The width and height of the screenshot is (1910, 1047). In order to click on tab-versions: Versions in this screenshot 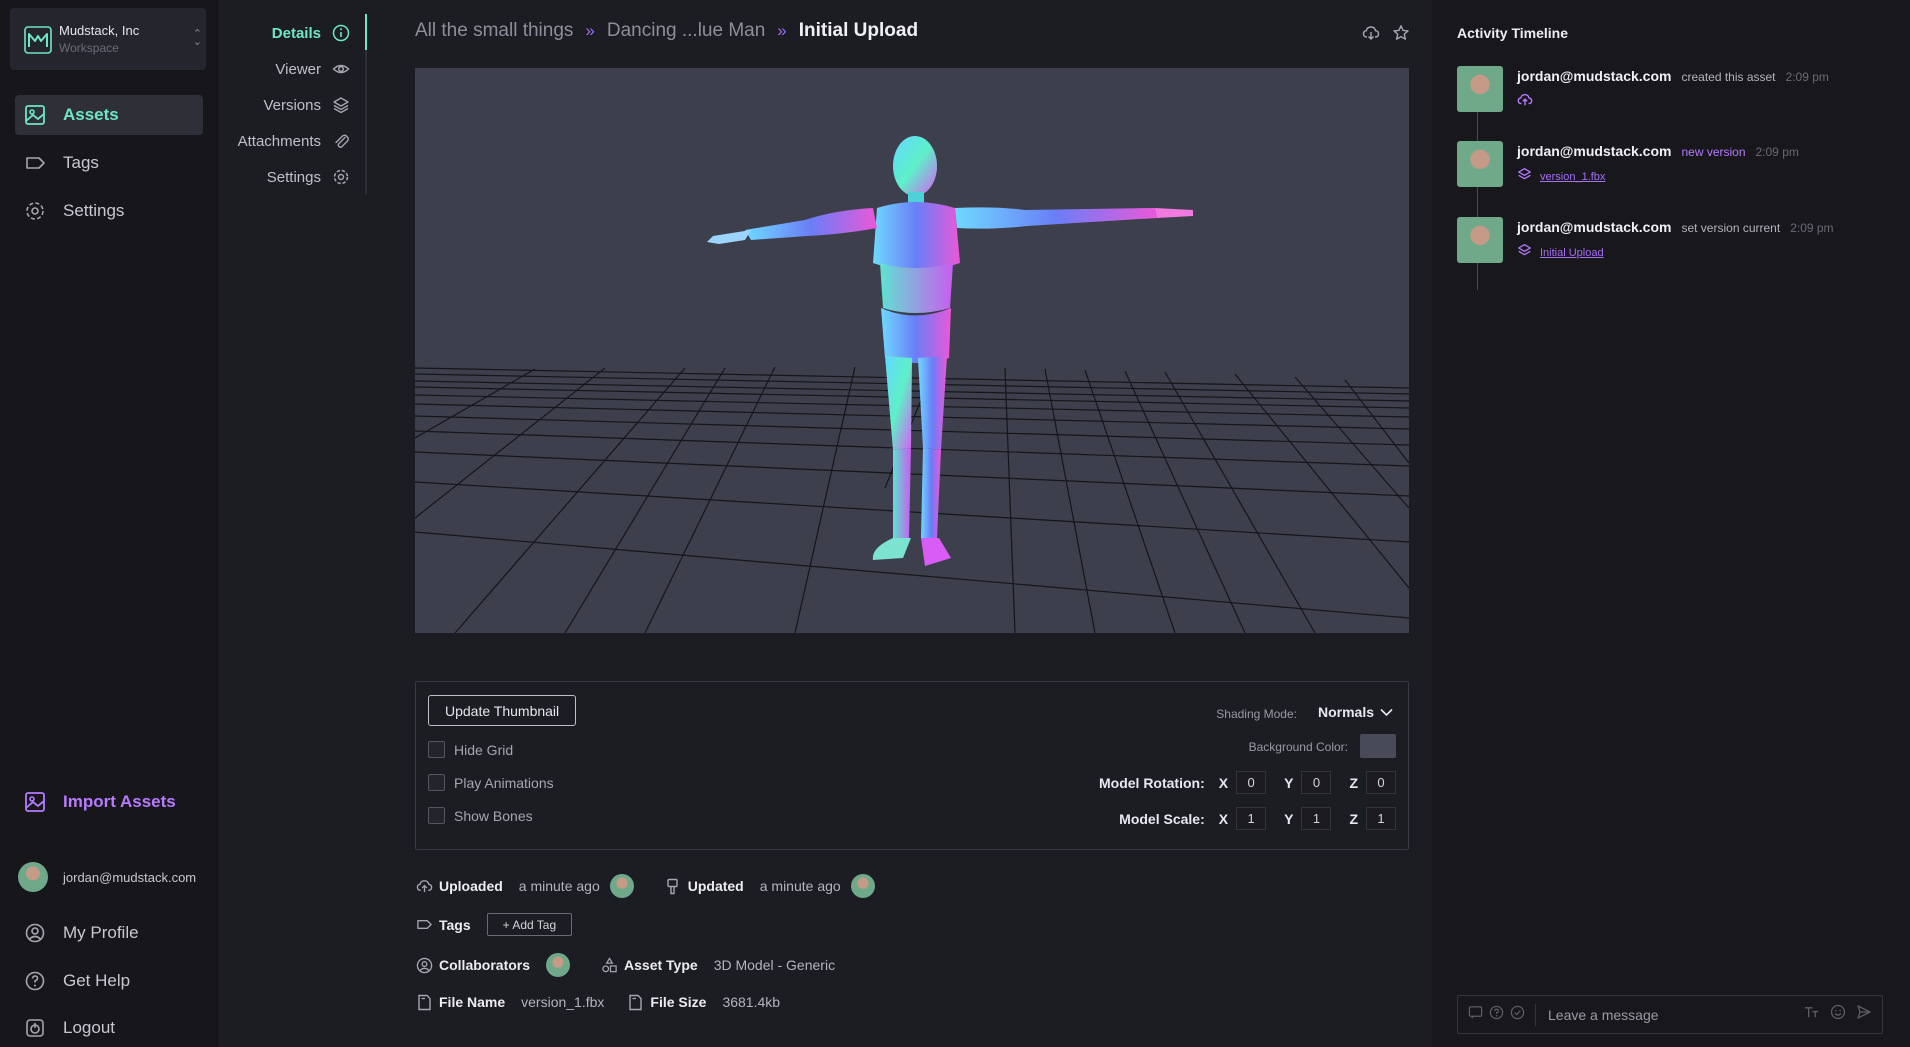, I will do `click(307, 105)`.